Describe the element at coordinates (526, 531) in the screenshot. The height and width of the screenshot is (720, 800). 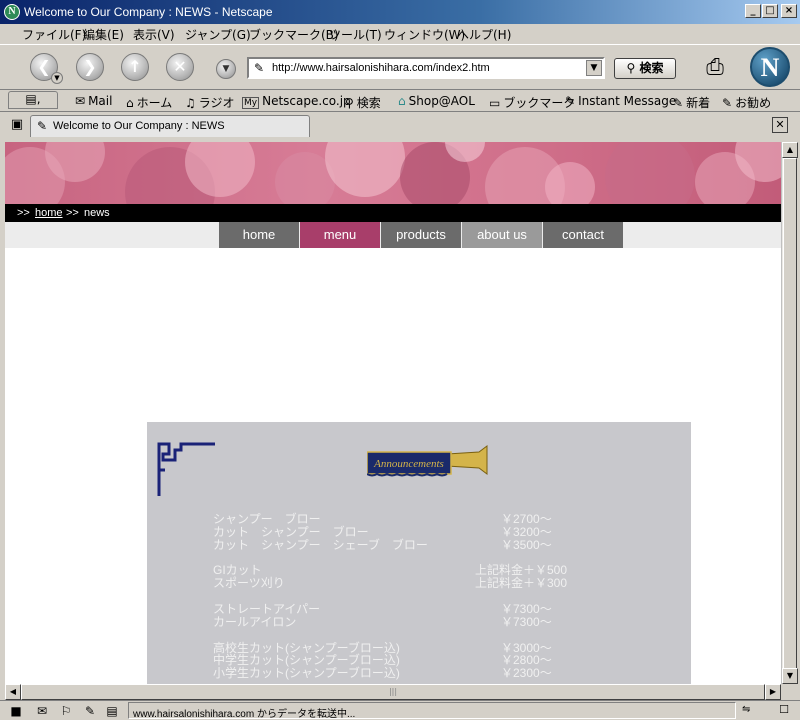
I see `service-price: ￥3200〜` at that location.